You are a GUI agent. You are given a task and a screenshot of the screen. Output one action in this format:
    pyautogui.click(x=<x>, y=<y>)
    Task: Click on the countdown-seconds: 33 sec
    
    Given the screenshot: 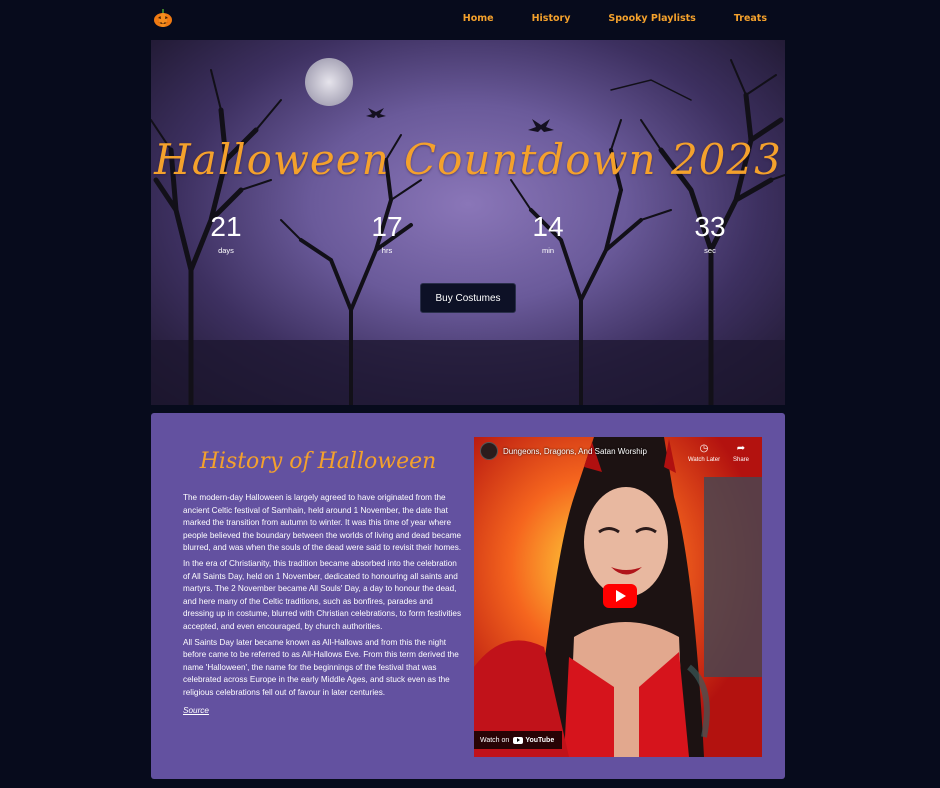 What is the action you would take?
    pyautogui.click(x=710, y=233)
    